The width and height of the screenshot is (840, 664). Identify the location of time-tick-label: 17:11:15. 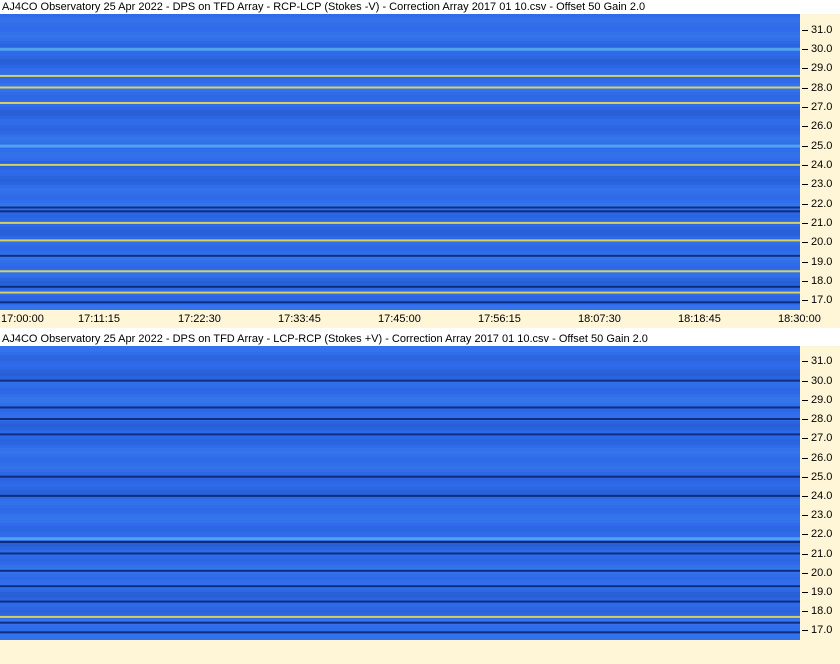
(99, 319).